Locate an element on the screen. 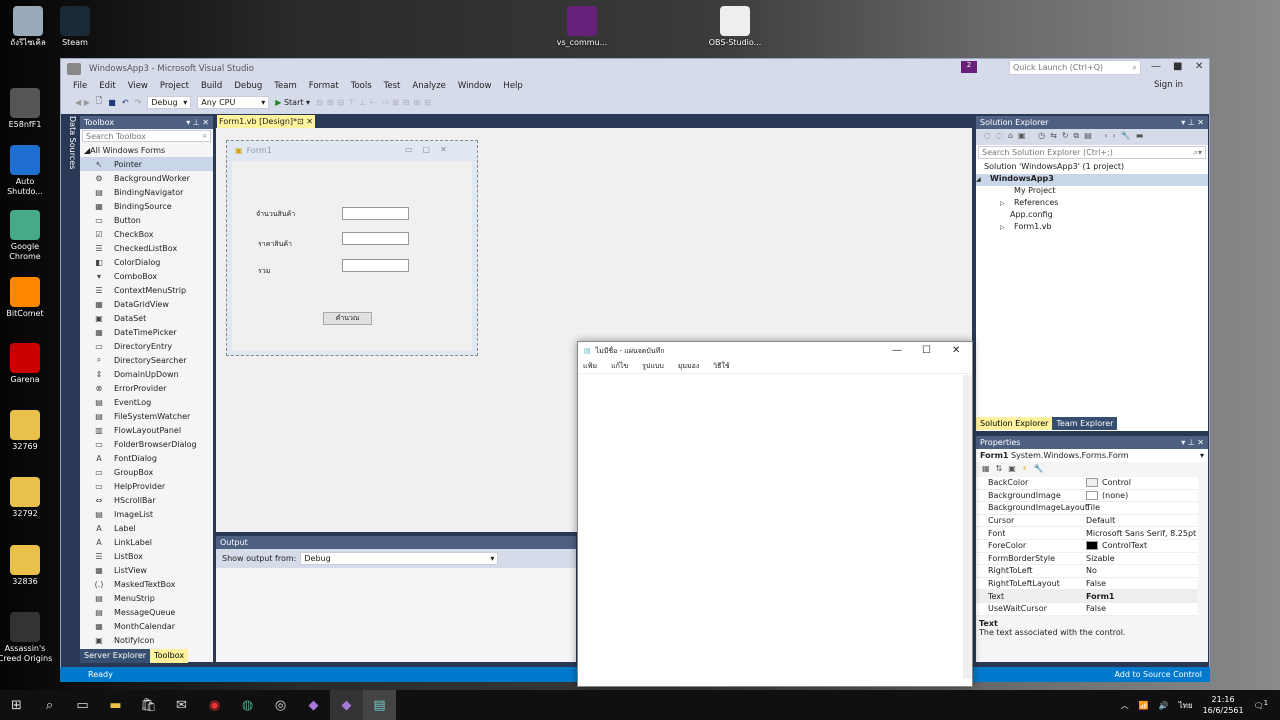 The height and width of the screenshot is (720, 1280). mail-icon: ✉ is located at coordinates (181, 705).